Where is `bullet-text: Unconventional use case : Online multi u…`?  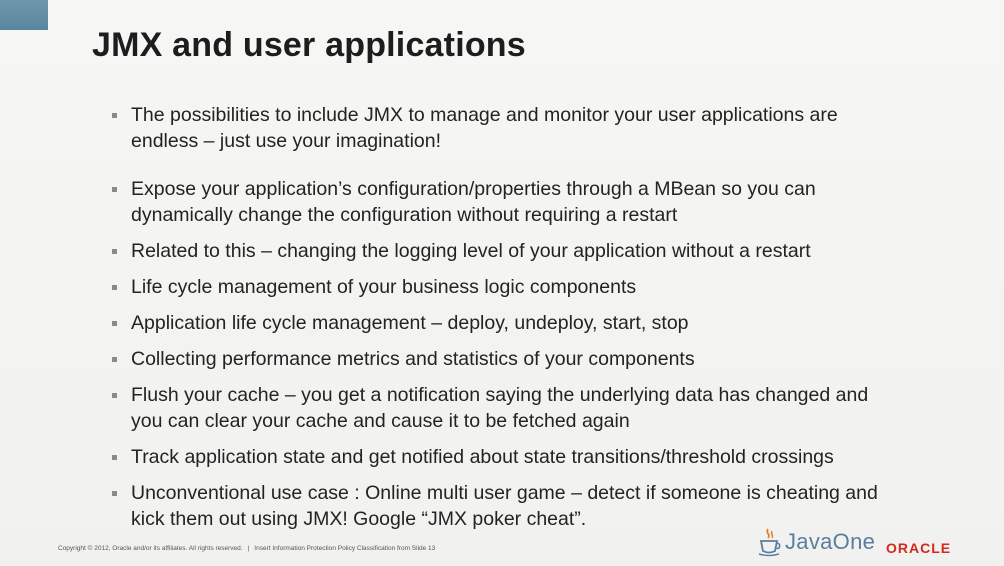
bullet-text: Unconventional use case : Online multi u… is located at coordinates (504, 493).